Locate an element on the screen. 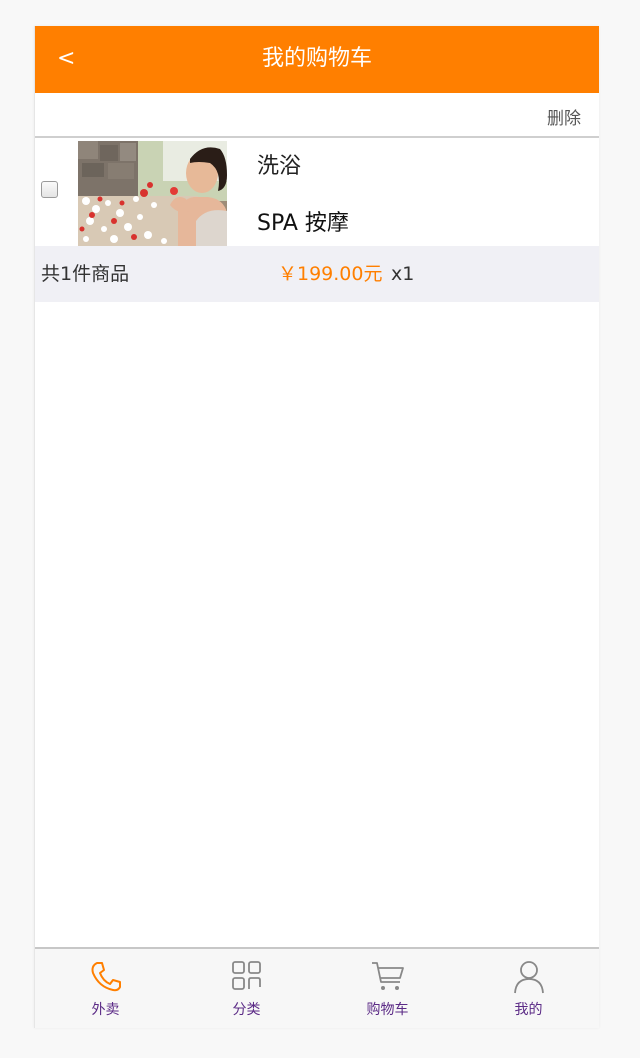 The width and height of the screenshot is (640, 1058). header-bar: < 我的购物车 is located at coordinates (317, 59).